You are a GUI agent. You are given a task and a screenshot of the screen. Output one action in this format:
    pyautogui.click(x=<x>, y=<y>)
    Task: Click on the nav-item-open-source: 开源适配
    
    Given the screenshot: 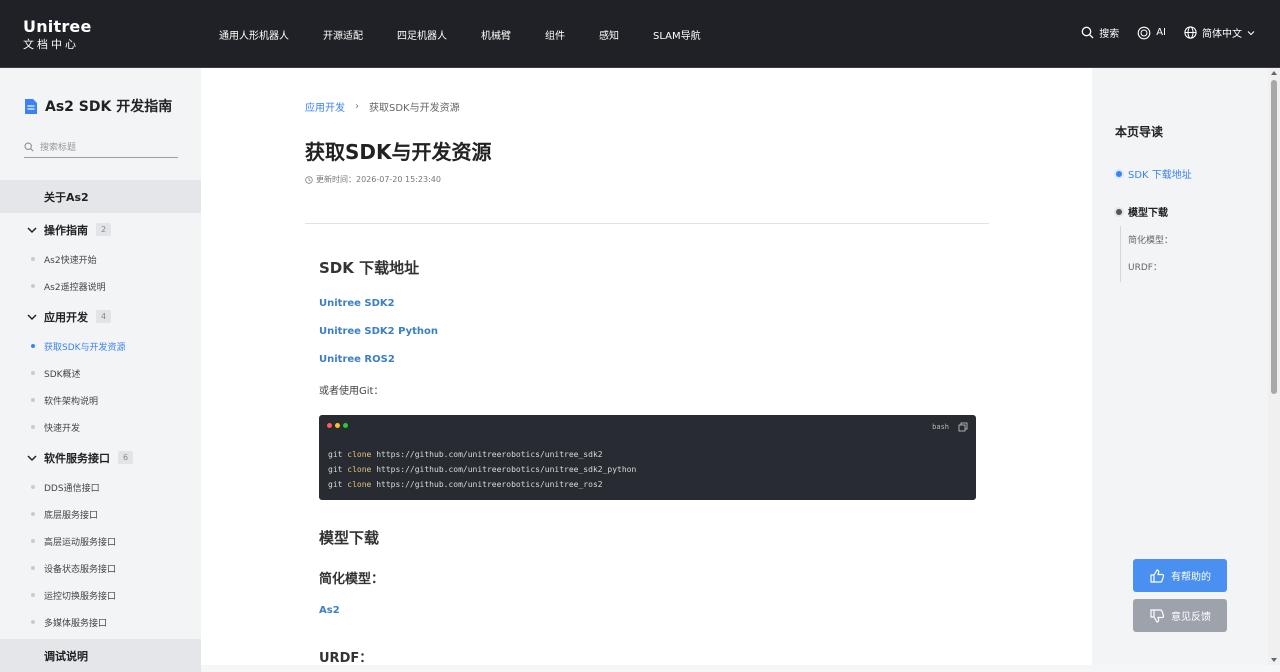 What is the action you would take?
    pyautogui.click(x=343, y=34)
    